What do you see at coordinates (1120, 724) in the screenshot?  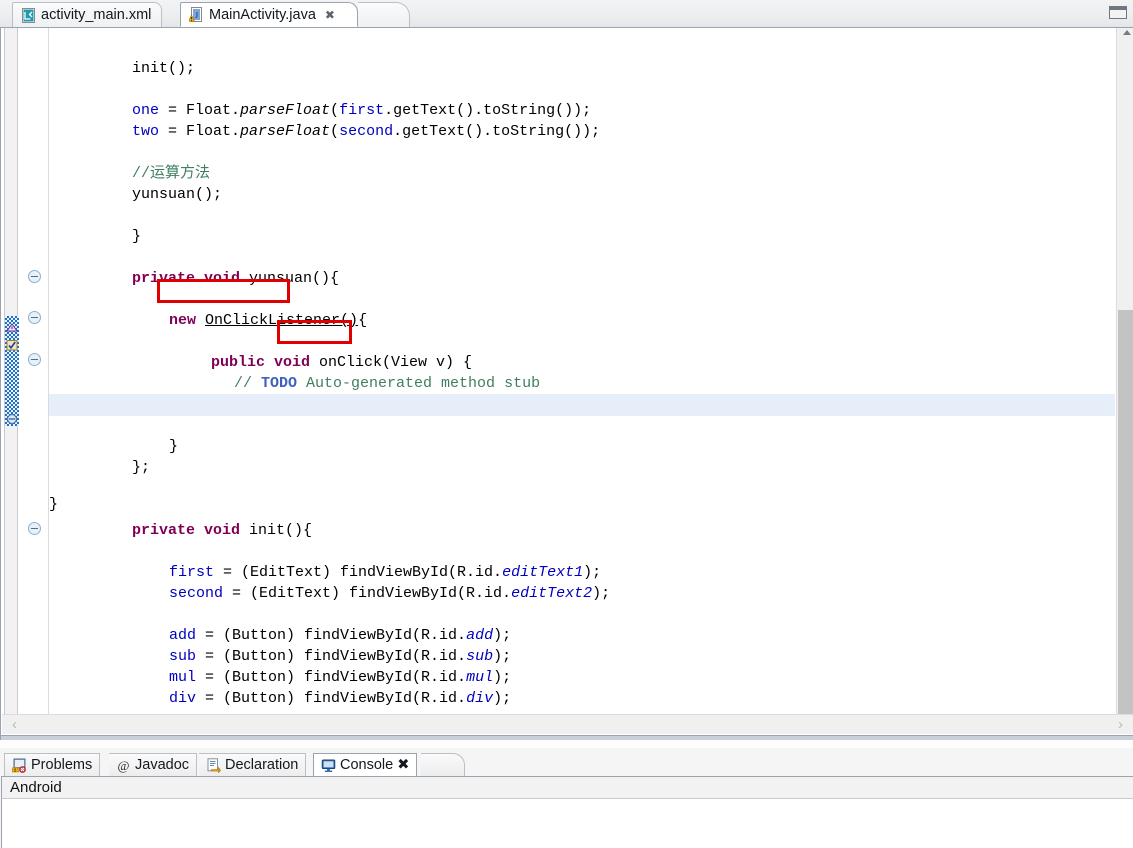 I see `scroll-right-arrow-icon: ›` at bounding box center [1120, 724].